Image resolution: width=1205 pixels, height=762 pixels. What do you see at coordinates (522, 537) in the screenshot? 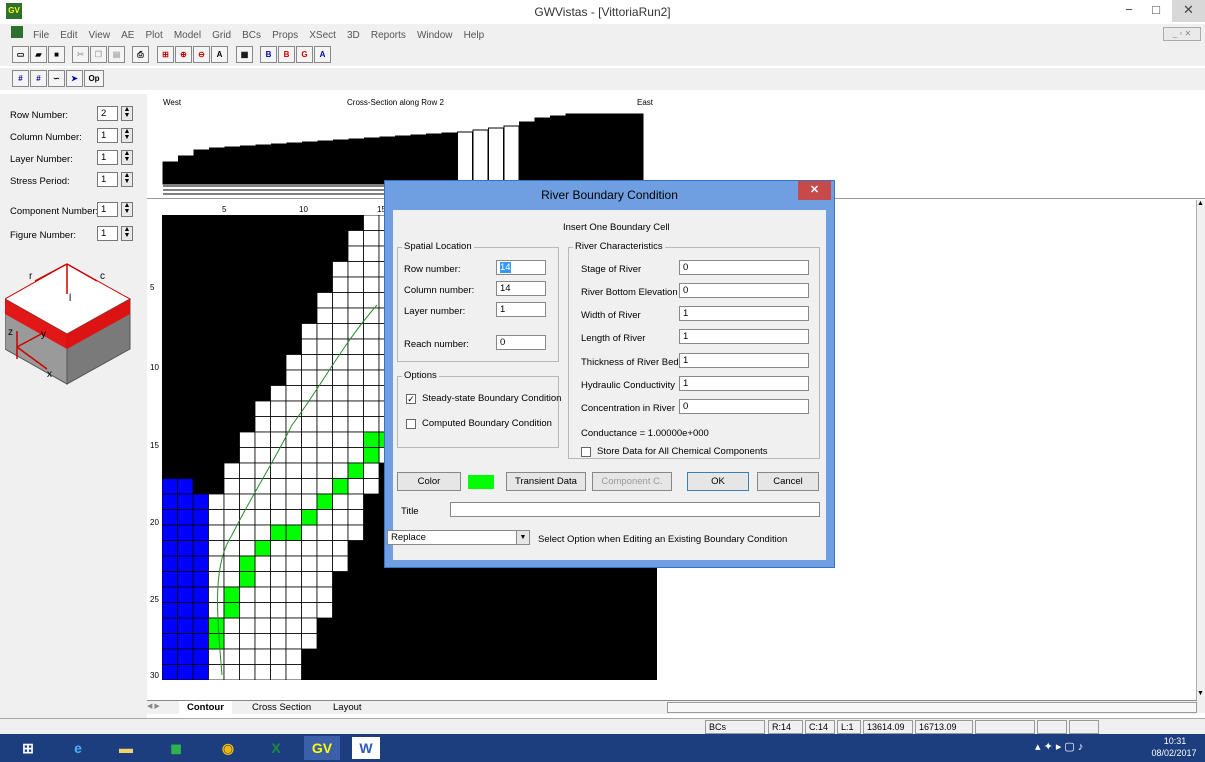
I see `chevron-down-icon: ▼` at bounding box center [522, 537].